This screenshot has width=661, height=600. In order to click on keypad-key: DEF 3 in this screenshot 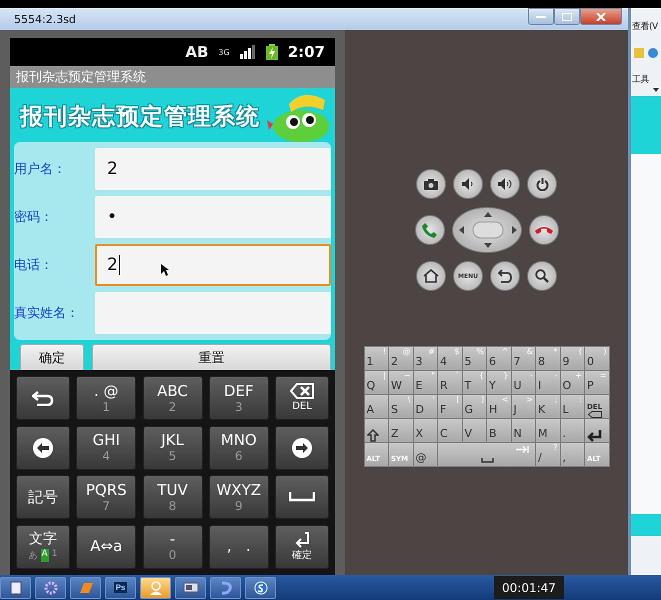, I will do `click(238, 398)`.